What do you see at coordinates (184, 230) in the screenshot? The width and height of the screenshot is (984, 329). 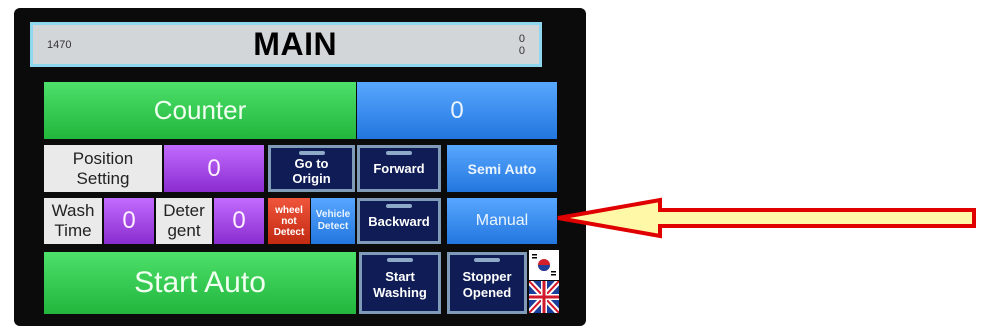 I see `detergent-line2: gent` at bounding box center [184, 230].